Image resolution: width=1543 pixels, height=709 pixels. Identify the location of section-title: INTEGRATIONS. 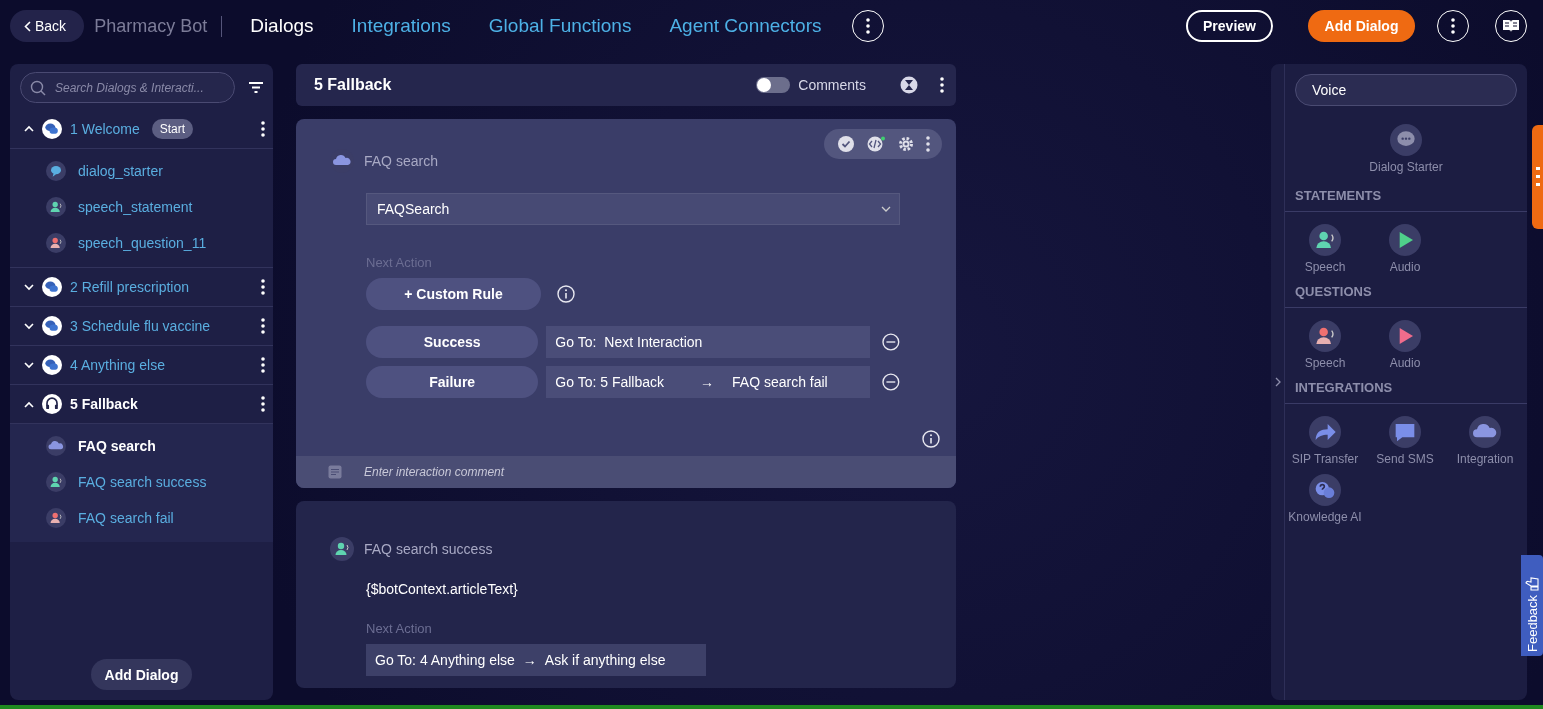
(1406, 392).